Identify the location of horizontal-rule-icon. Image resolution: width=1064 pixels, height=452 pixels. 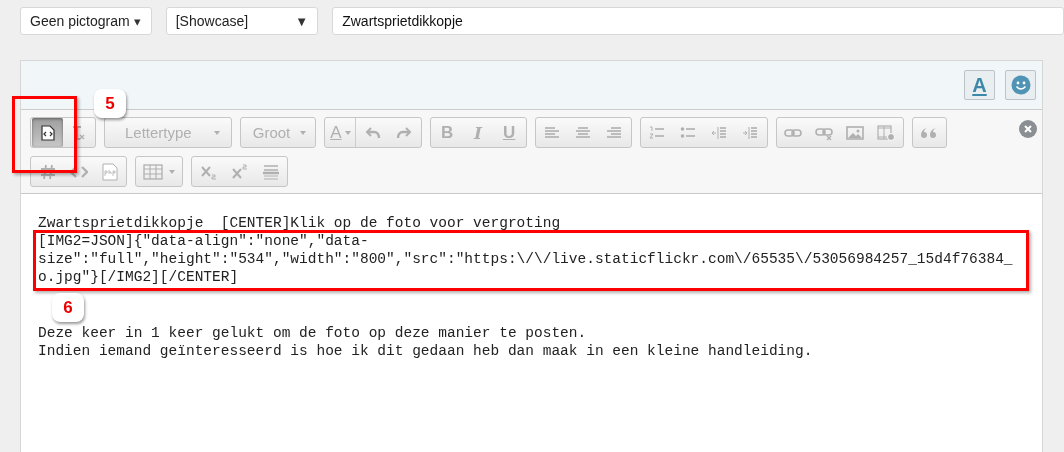
(270, 171).